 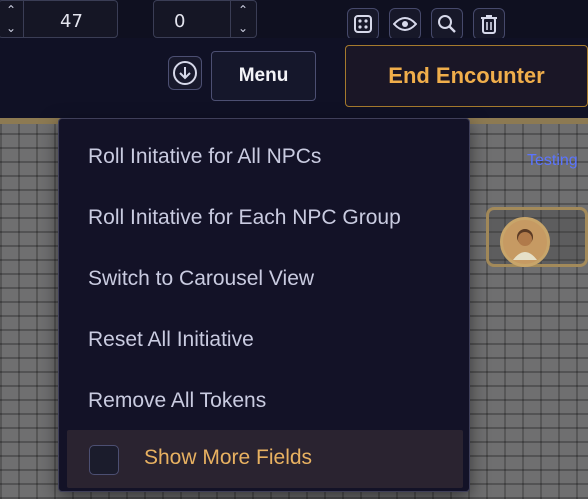 What do you see at coordinates (405, 24) in the screenshot?
I see `eye-icon` at bounding box center [405, 24].